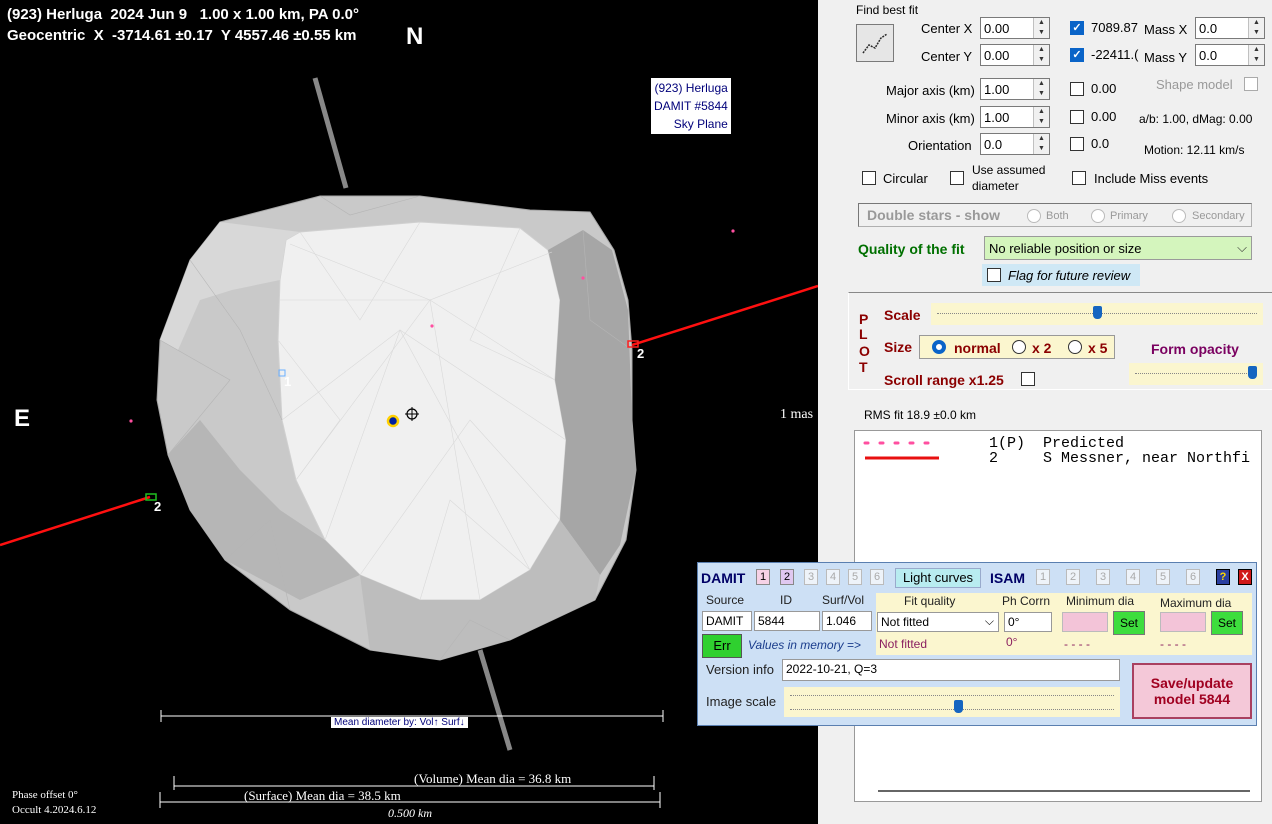 This screenshot has height=824, width=1272. I want to click on occult-version-label: Occult 4.2024.6.12, so click(54, 810).